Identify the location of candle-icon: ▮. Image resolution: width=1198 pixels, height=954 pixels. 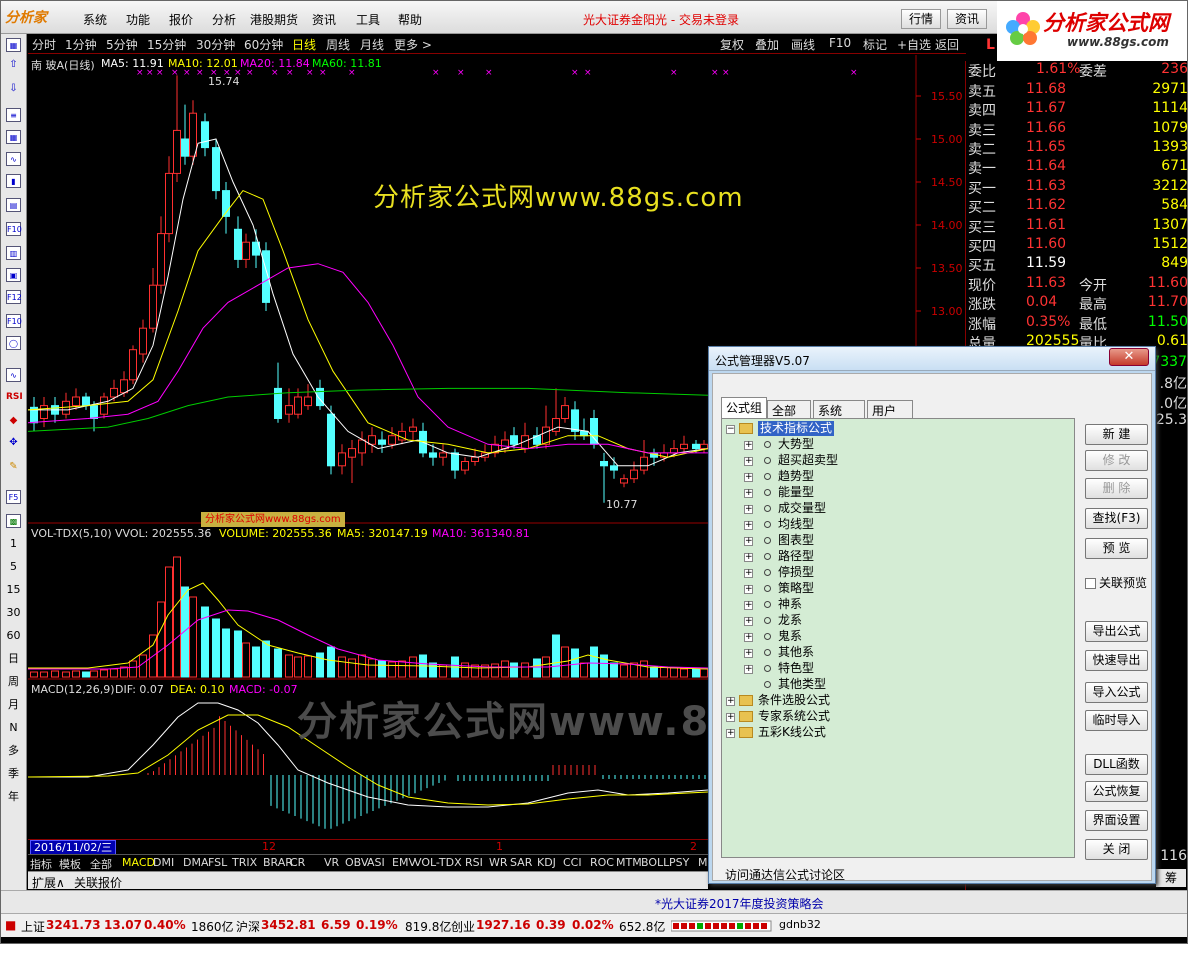
(13, 181).